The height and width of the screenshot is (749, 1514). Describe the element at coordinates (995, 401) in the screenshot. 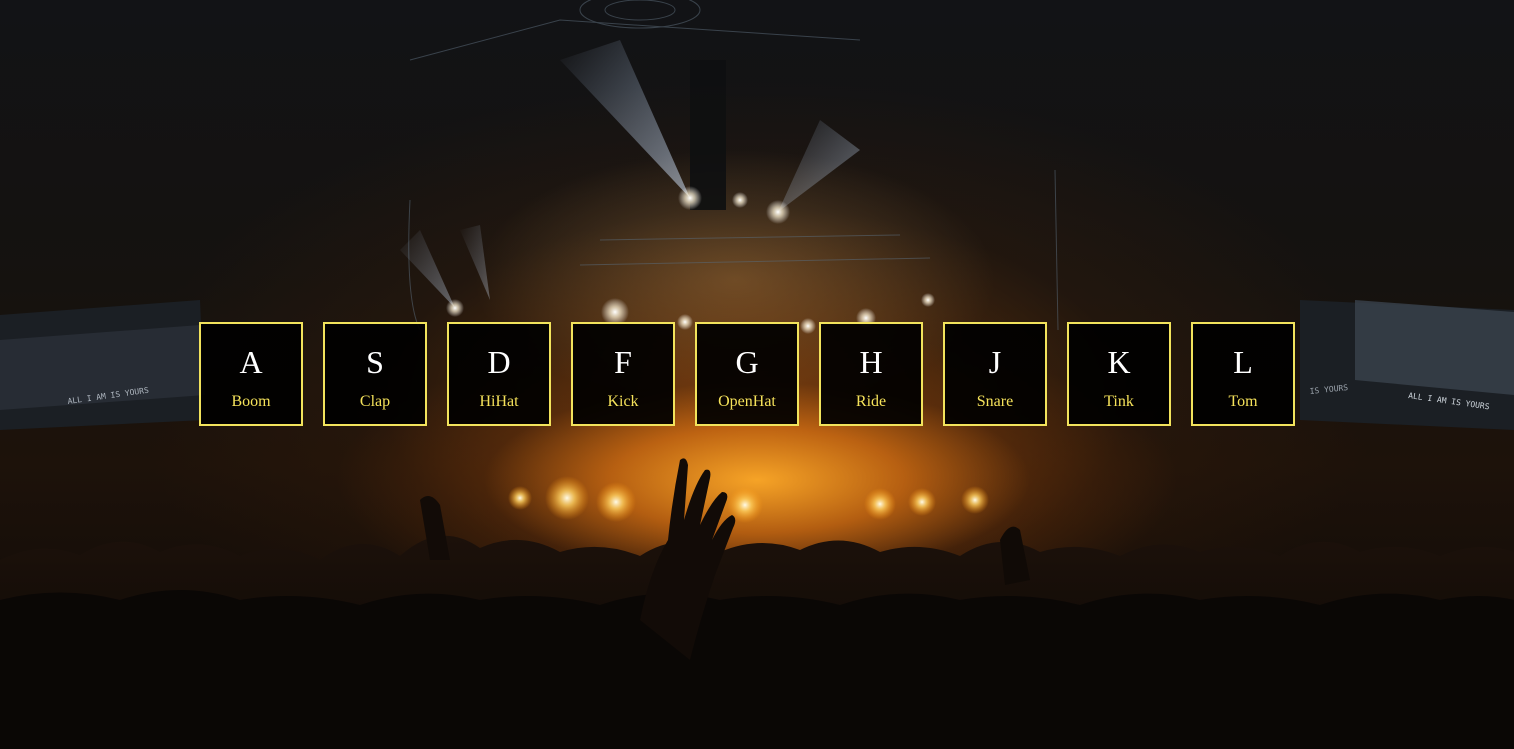

I see `sound-label: Snare` at that location.